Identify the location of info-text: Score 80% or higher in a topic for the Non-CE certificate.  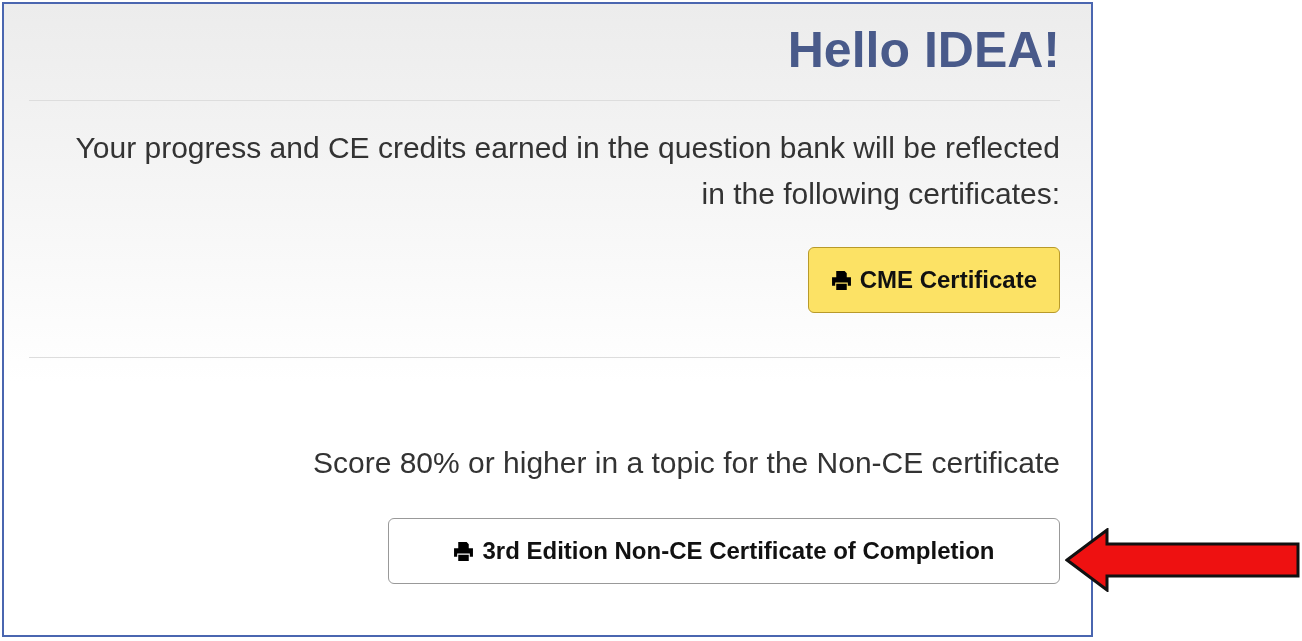
(685, 463).